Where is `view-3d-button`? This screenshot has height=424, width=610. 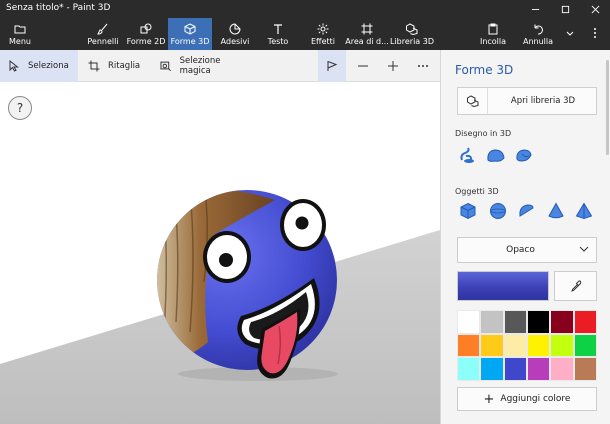 view-3d-button is located at coordinates (332, 66).